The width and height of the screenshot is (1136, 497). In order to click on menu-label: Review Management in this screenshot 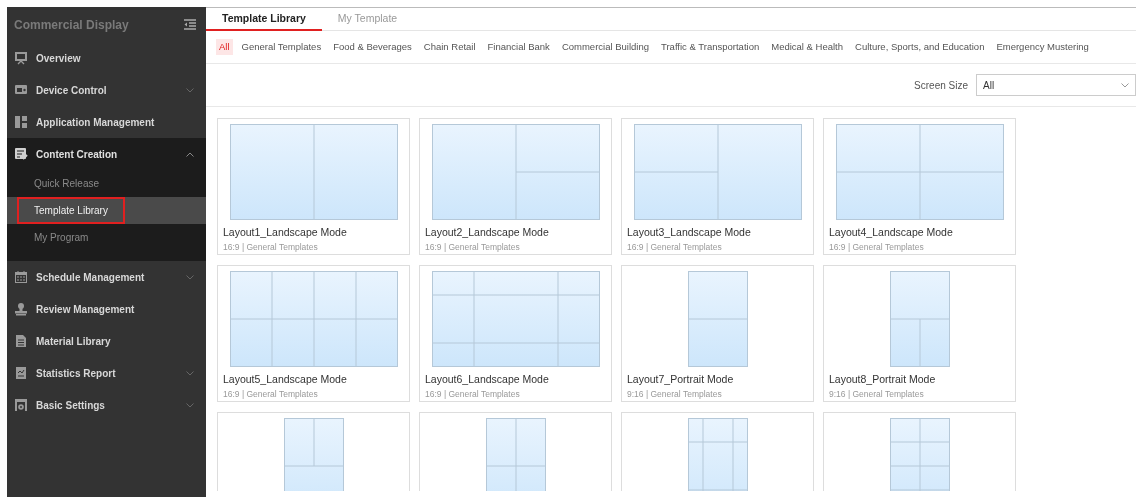, I will do `click(86, 309)`.